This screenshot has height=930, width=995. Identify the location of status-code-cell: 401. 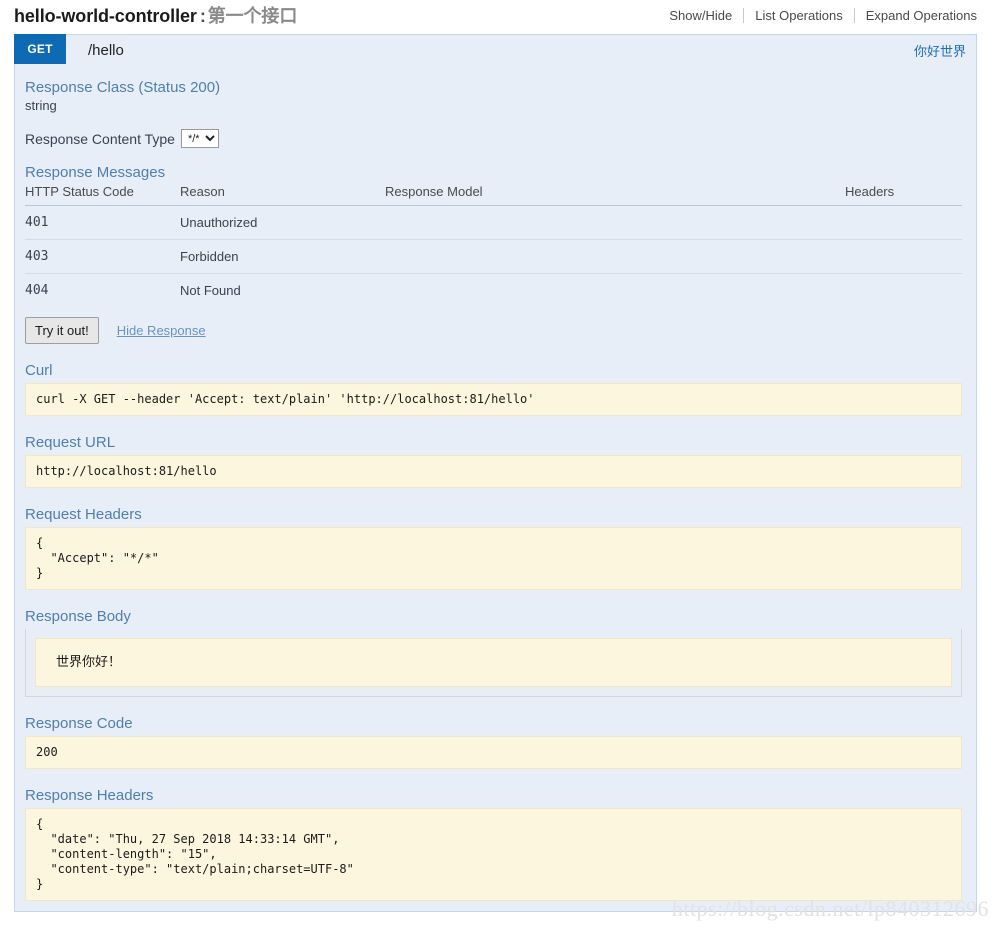
(102, 222).